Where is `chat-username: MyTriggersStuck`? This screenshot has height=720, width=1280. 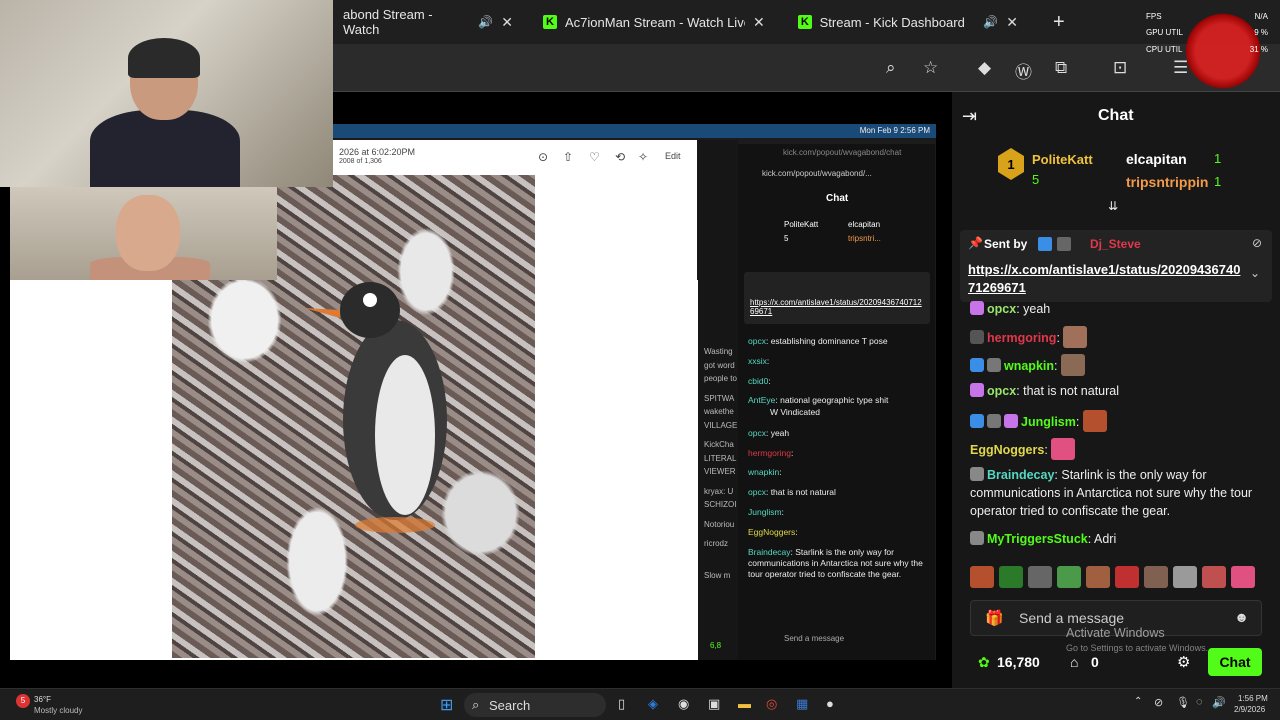 chat-username: MyTriggersStuck is located at coordinates (1037, 539).